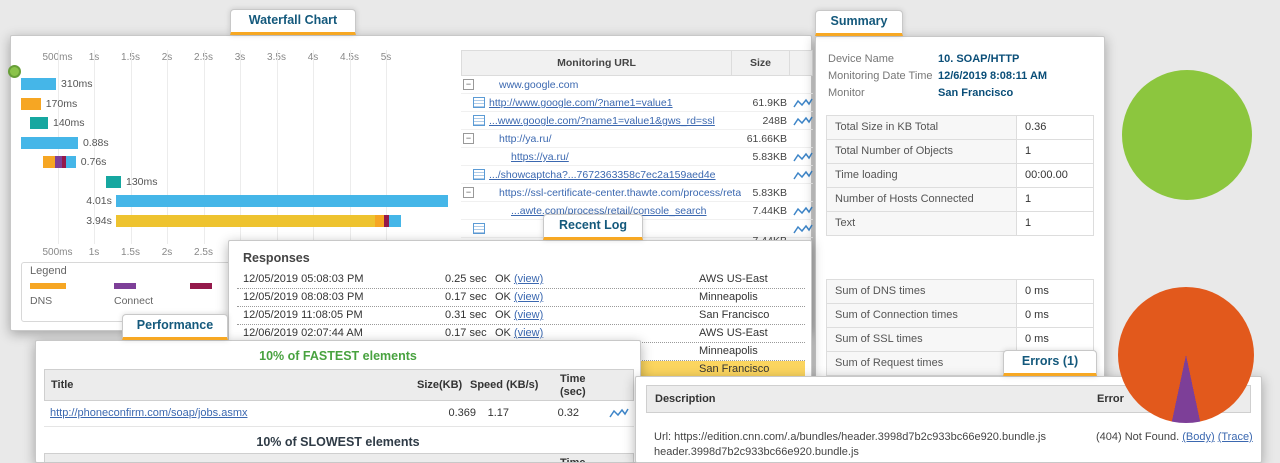 The width and height of the screenshot is (1280, 463). Describe the element at coordinates (167, 252) in the screenshot. I see `time-tick-label: 2s` at that location.